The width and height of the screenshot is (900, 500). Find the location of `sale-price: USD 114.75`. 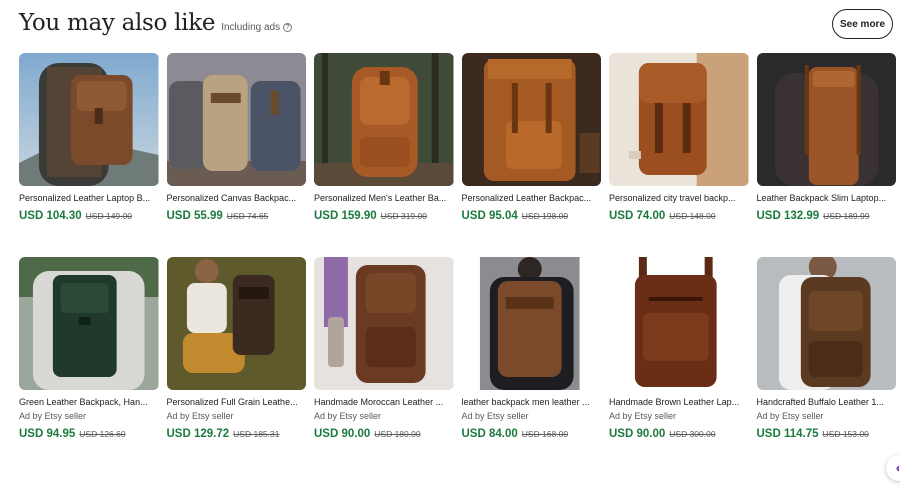

sale-price: USD 114.75 is located at coordinates (787, 434).